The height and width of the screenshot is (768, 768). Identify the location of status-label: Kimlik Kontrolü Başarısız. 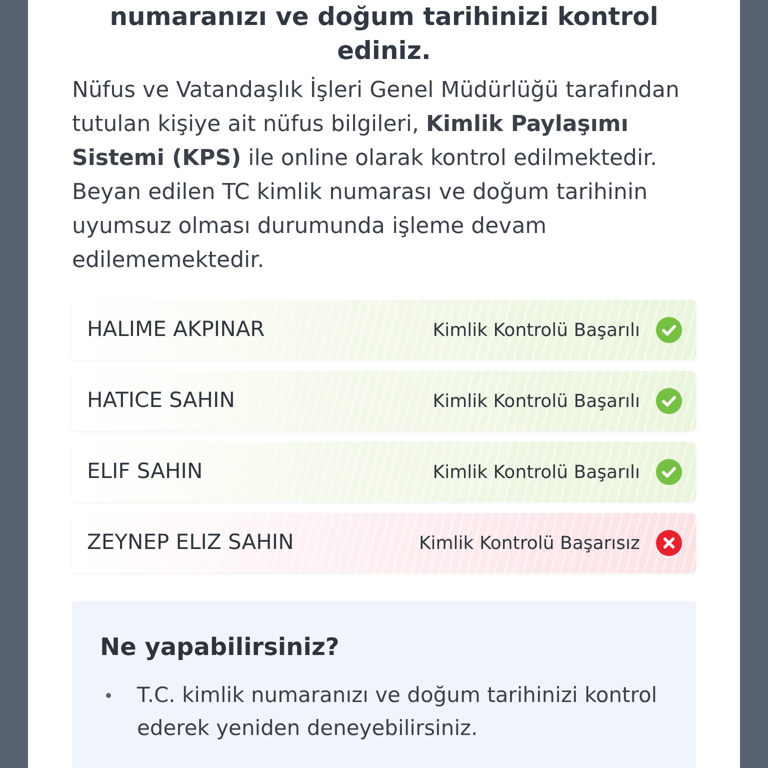
(529, 544).